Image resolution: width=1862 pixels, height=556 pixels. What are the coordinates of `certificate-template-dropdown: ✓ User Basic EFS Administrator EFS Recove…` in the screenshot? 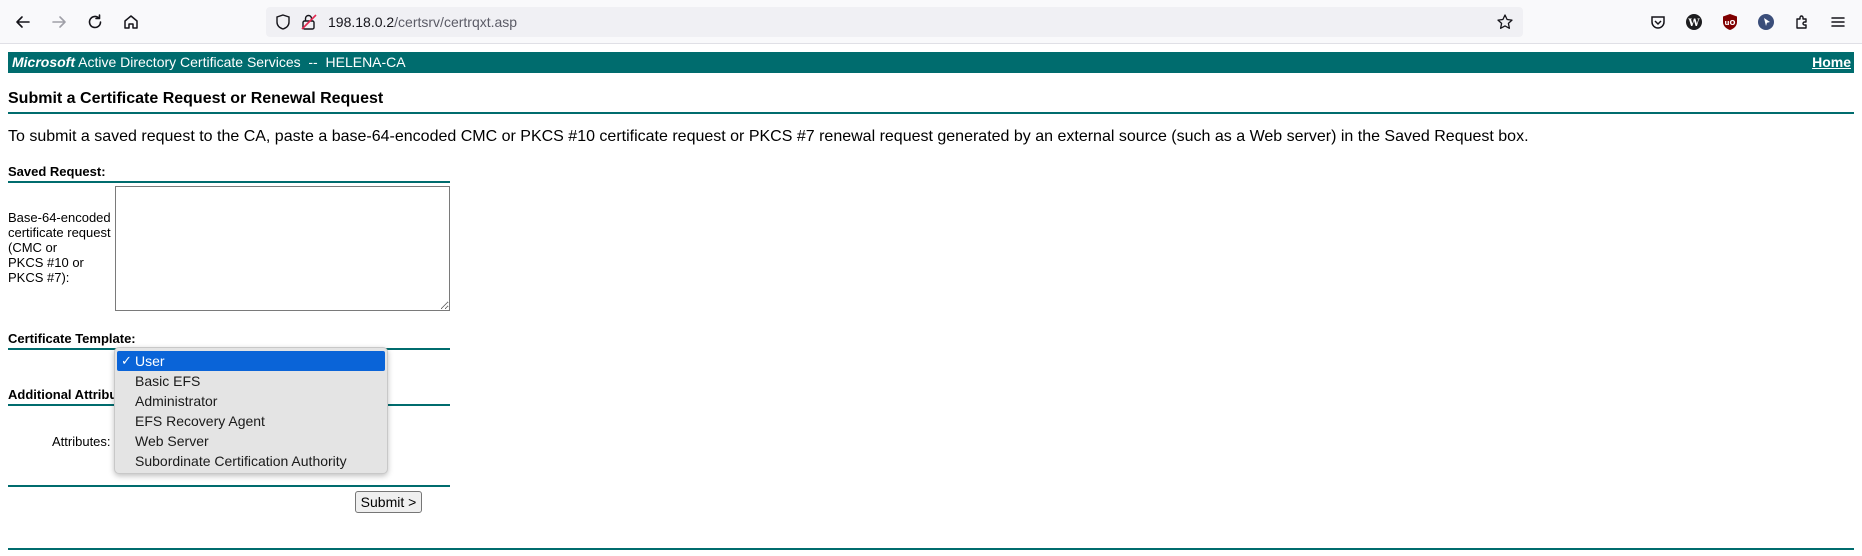 It's located at (251, 410).